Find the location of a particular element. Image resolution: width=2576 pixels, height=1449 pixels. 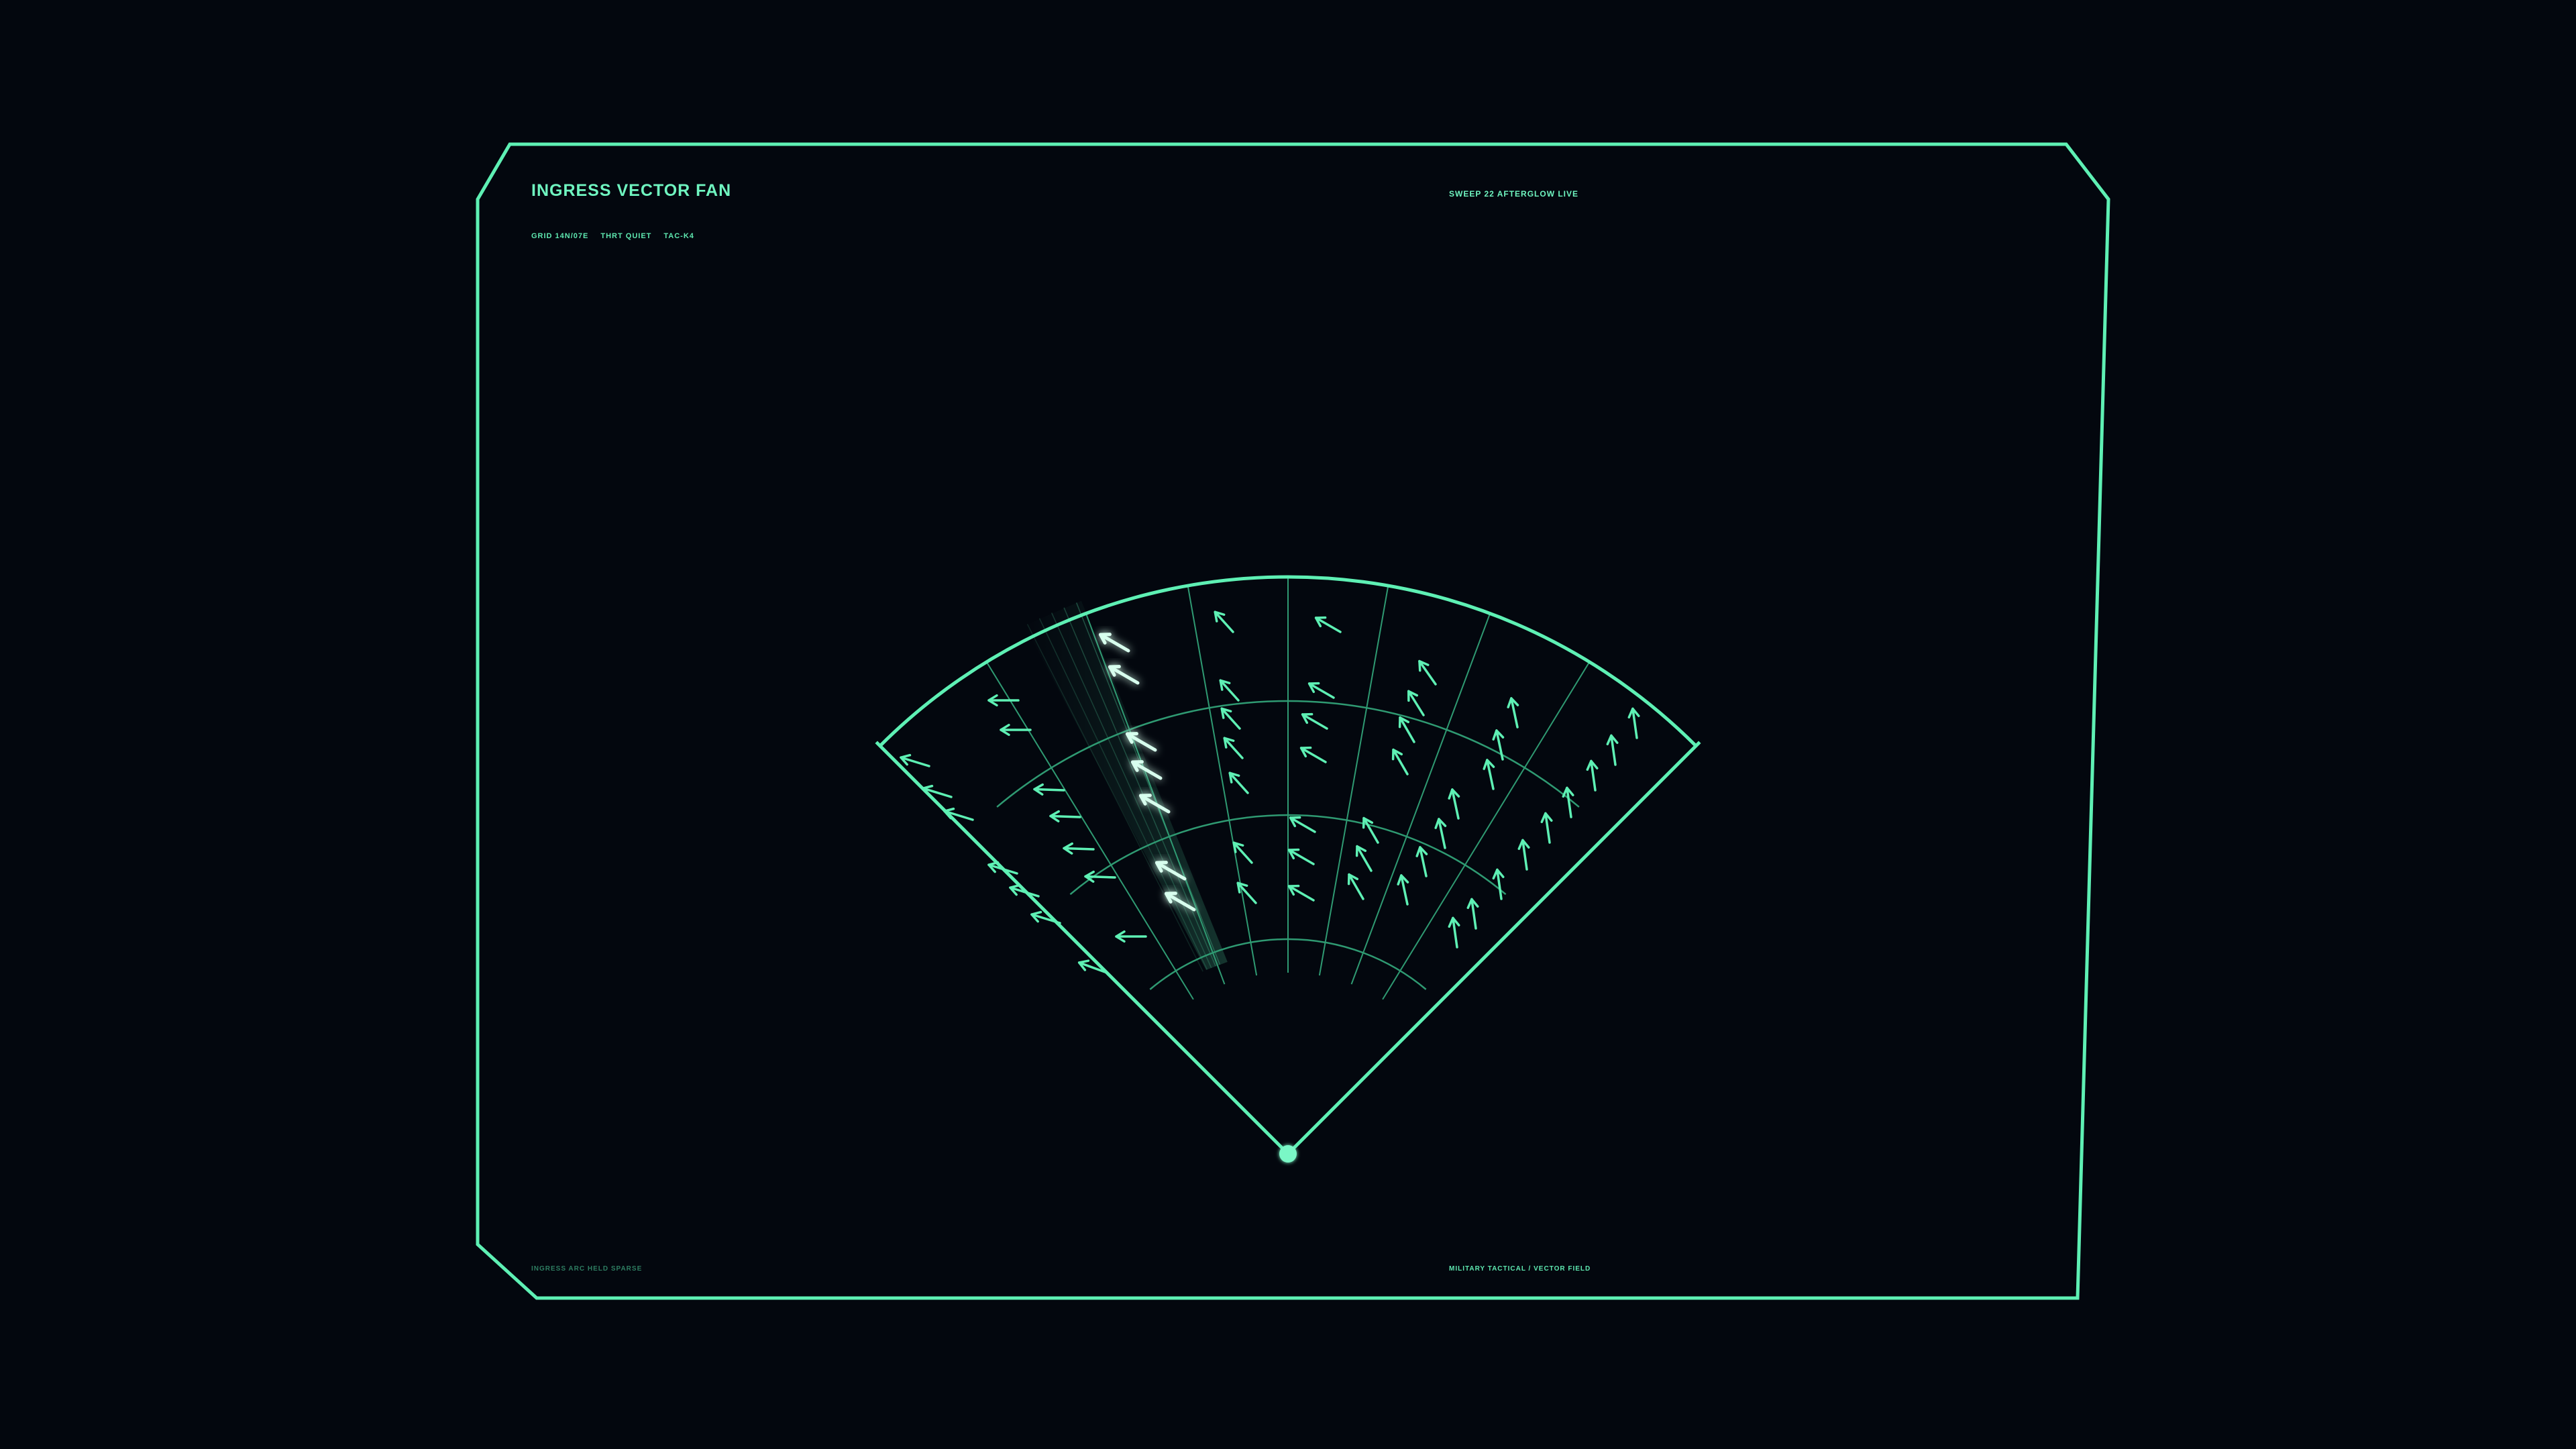

sweep-wedge is located at coordinates (1126, 785).